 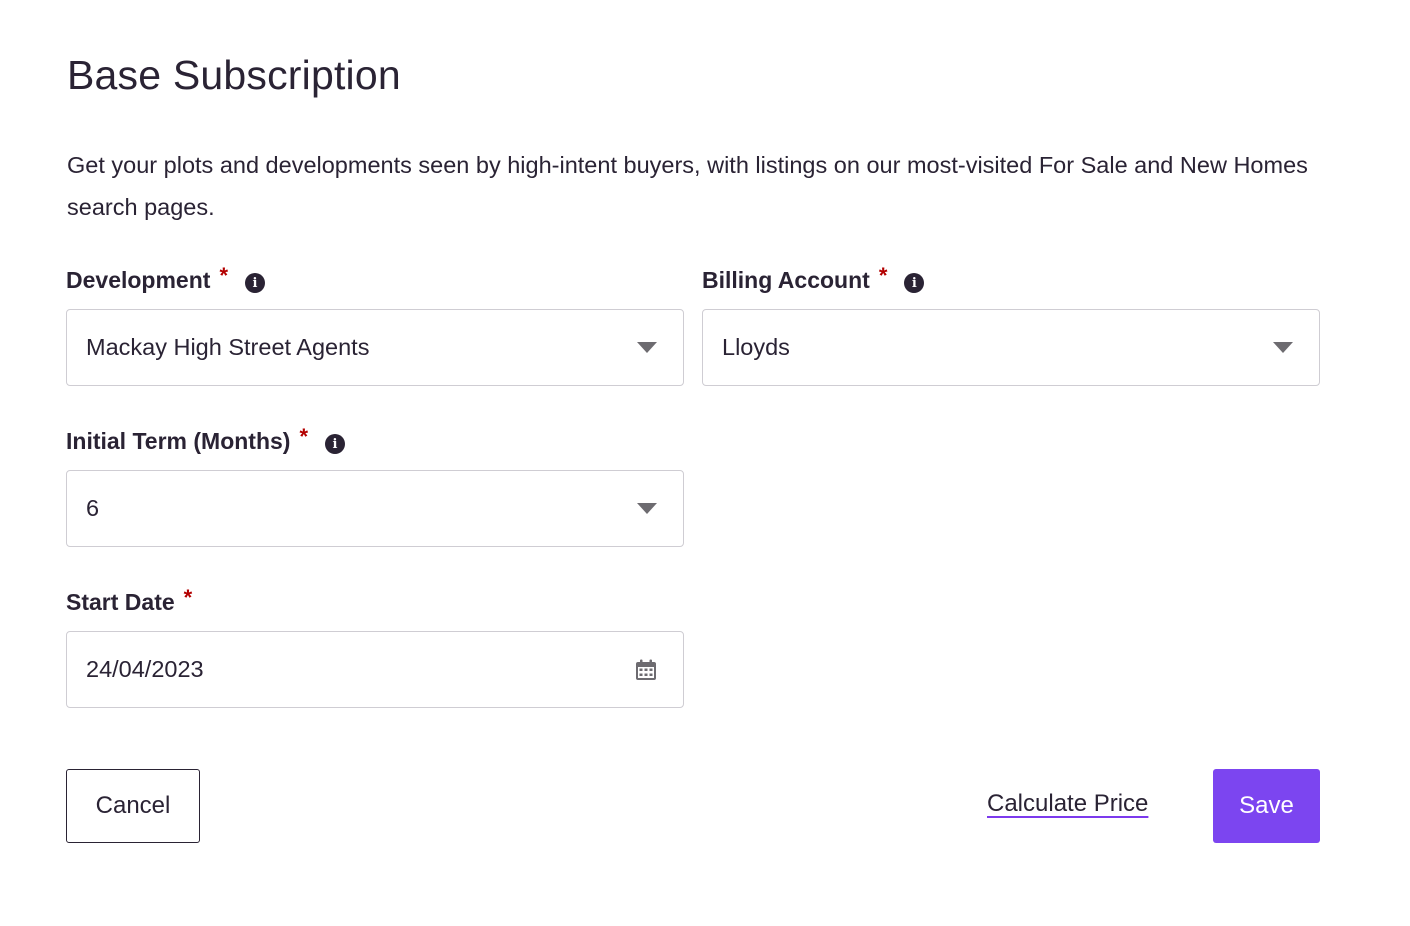 I want to click on start-date-field: Start Date * 24/04/2023, so click(x=375, y=646).